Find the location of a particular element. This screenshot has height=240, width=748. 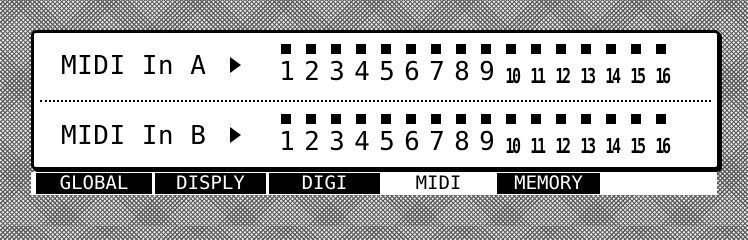

channel-number: 6 is located at coordinates (412, 142).